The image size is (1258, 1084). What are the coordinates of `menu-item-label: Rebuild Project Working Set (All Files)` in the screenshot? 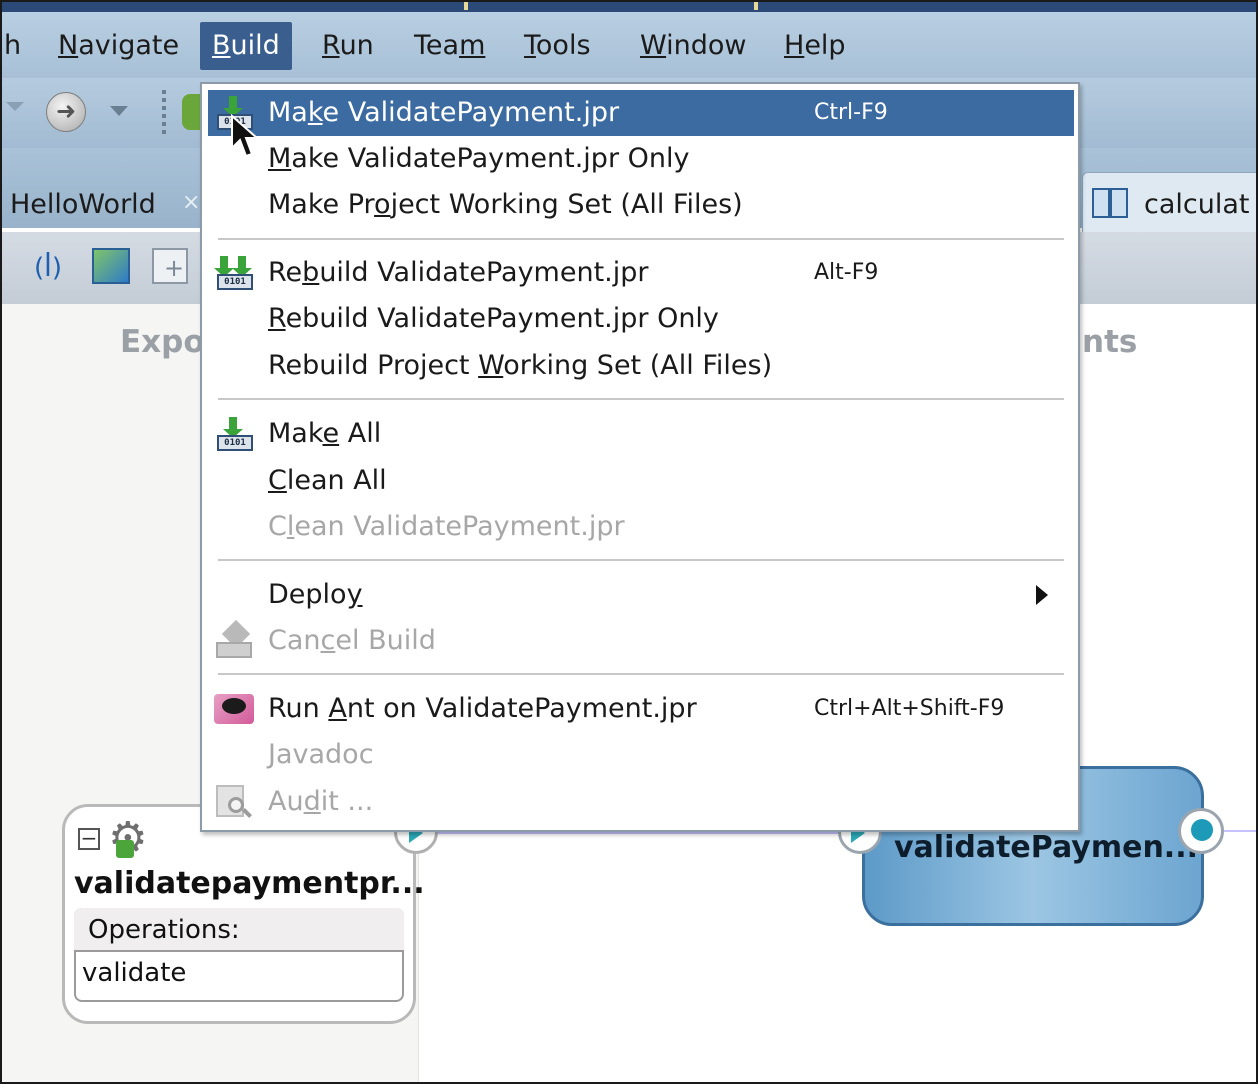 It's located at (520, 365).